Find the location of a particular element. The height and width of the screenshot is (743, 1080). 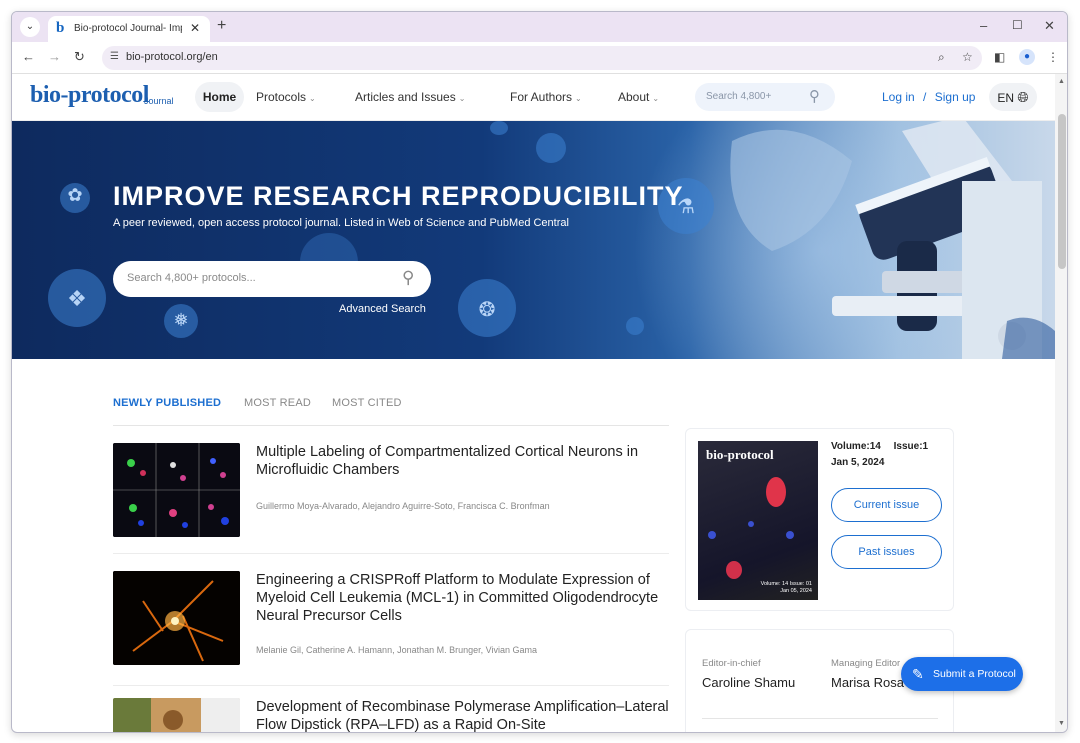

browser-toolbar: ← → ↻ ☰ bio-protocol.org/en ⌕ ☆ ◧ ● ⋮ is located at coordinates (539, 58).